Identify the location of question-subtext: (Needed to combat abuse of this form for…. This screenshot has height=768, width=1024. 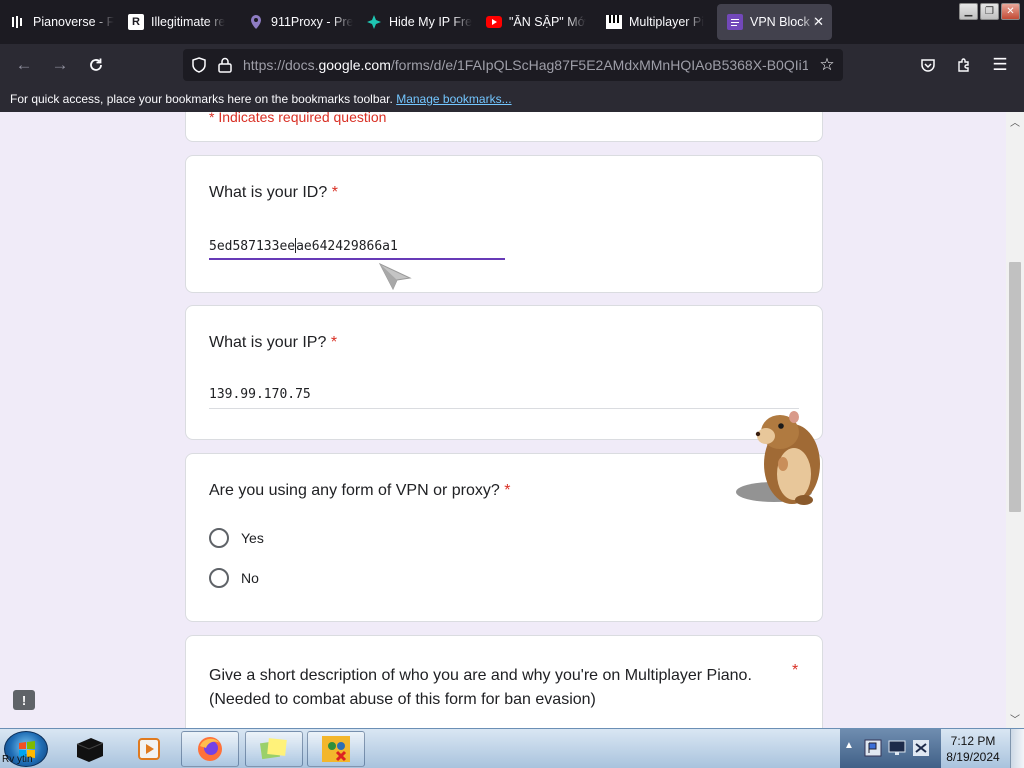
(402, 699).